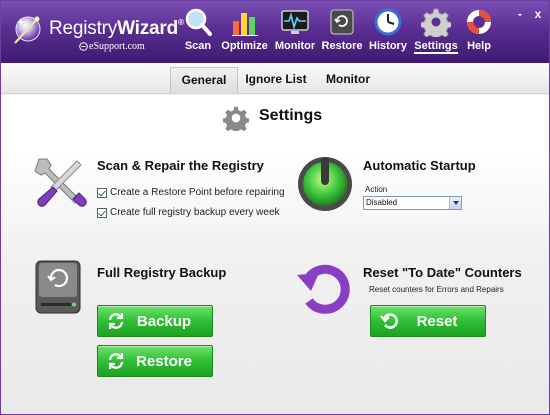 This screenshot has height=415, width=550. I want to click on page-title: Settings, so click(291, 115).